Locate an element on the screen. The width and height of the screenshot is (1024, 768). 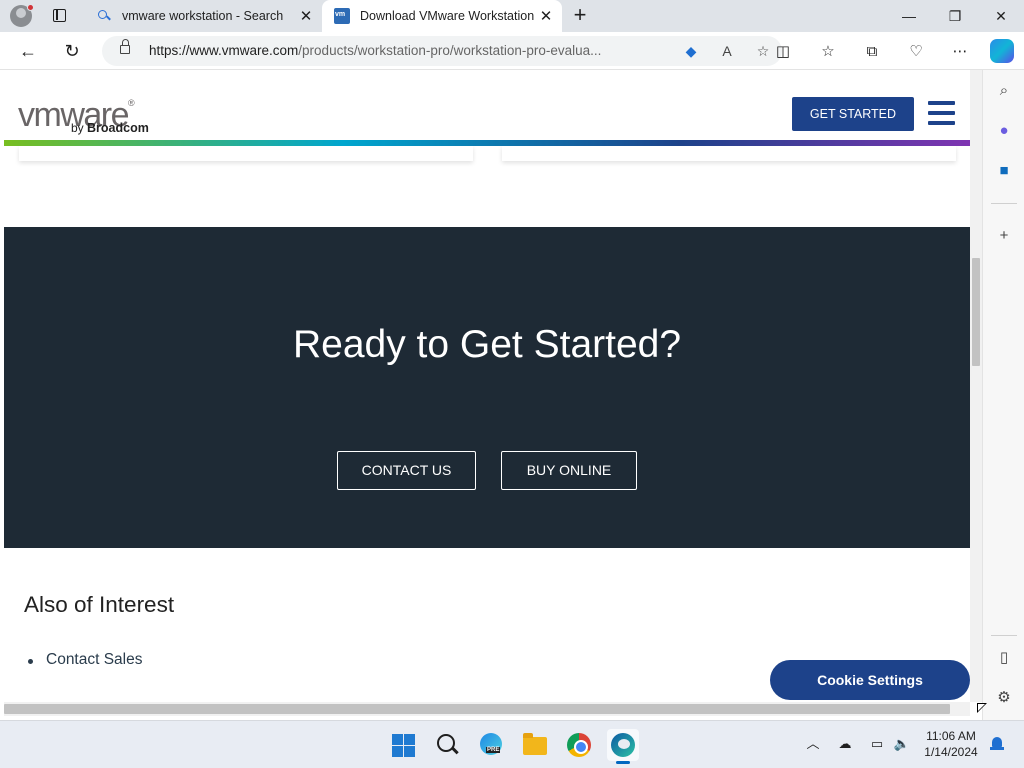
close-window-button: ✕ is located at coordinates (1001, 16).